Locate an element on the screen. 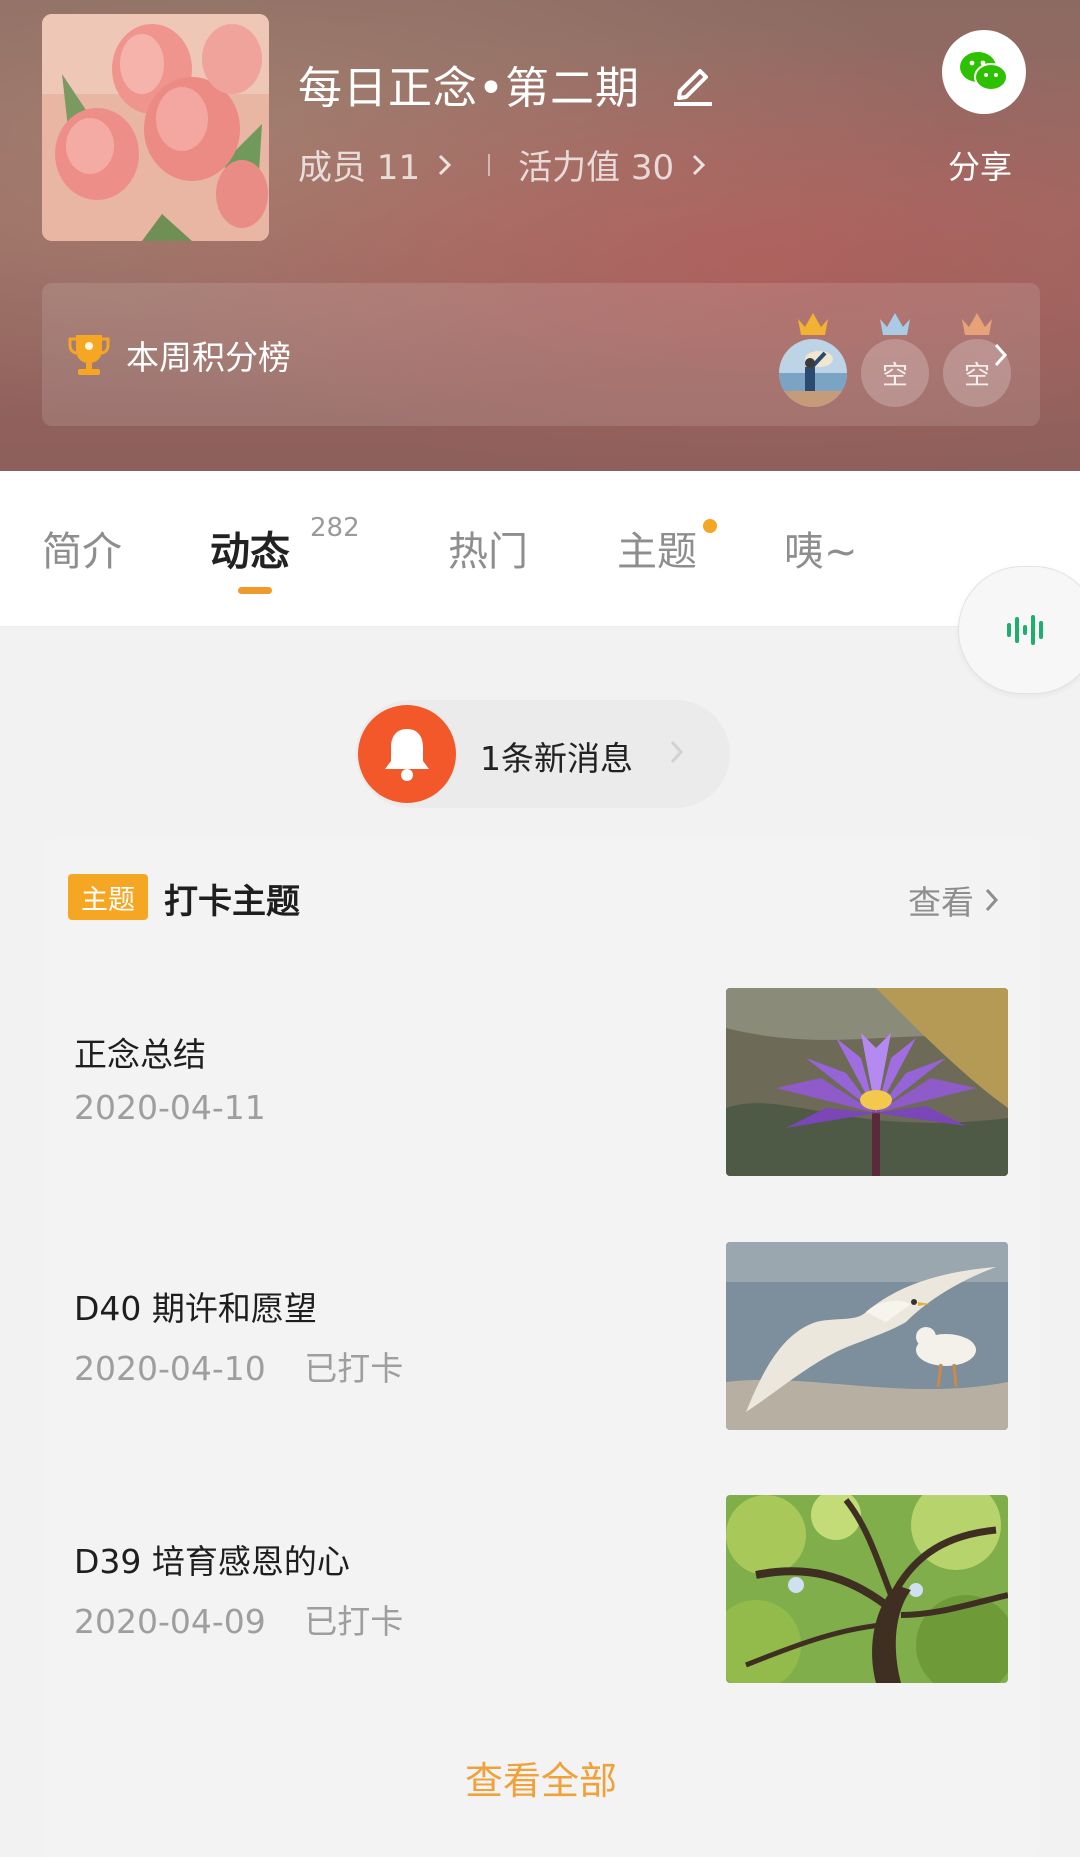 The image size is (1080, 1857). topic-item-date: 2020-04-09 is located at coordinates (170, 1621).